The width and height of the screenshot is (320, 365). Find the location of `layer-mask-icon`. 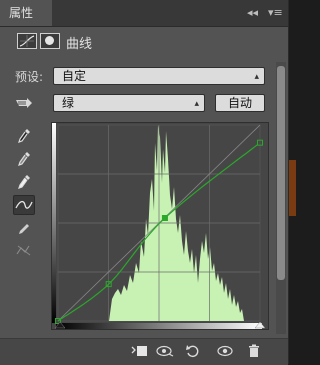

layer-mask-icon is located at coordinates (50, 41).